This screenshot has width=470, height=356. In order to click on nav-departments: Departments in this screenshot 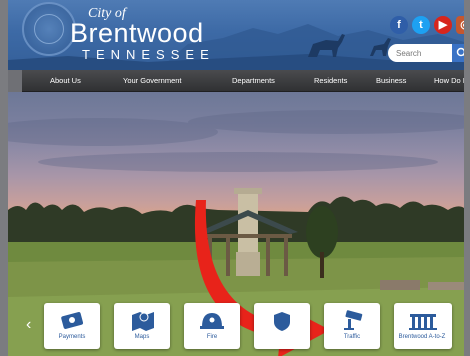, I will do `click(253, 81)`.